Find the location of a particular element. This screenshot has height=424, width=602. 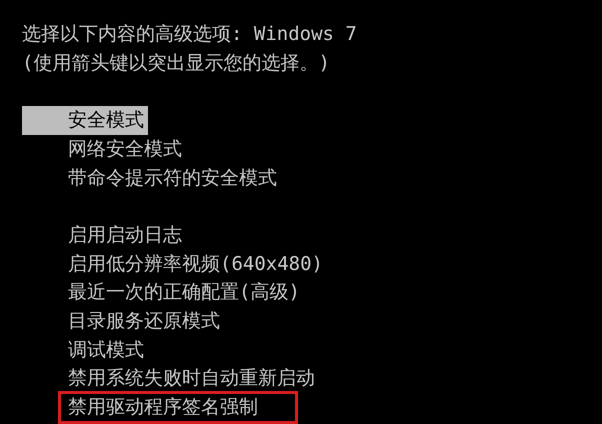

boot-option: 安全模式 is located at coordinates (85, 120).